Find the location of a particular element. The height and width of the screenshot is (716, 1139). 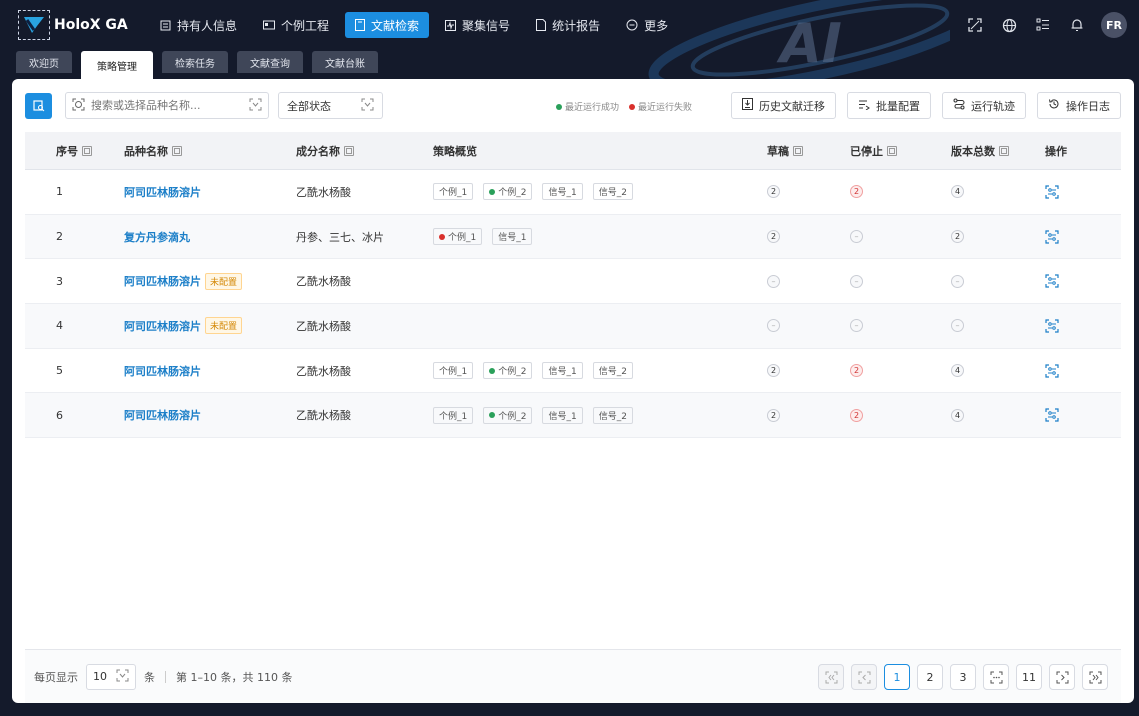

page-size-select: 10 is located at coordinates (111, 676).